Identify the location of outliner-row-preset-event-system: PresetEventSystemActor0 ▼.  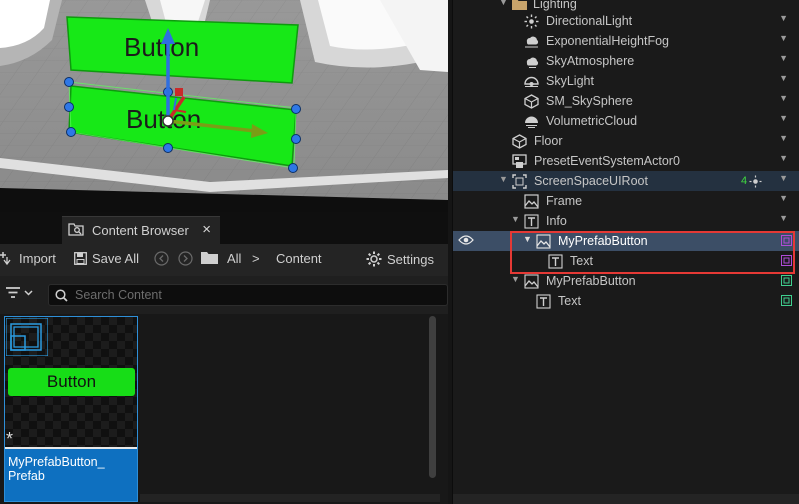
(626, 161).